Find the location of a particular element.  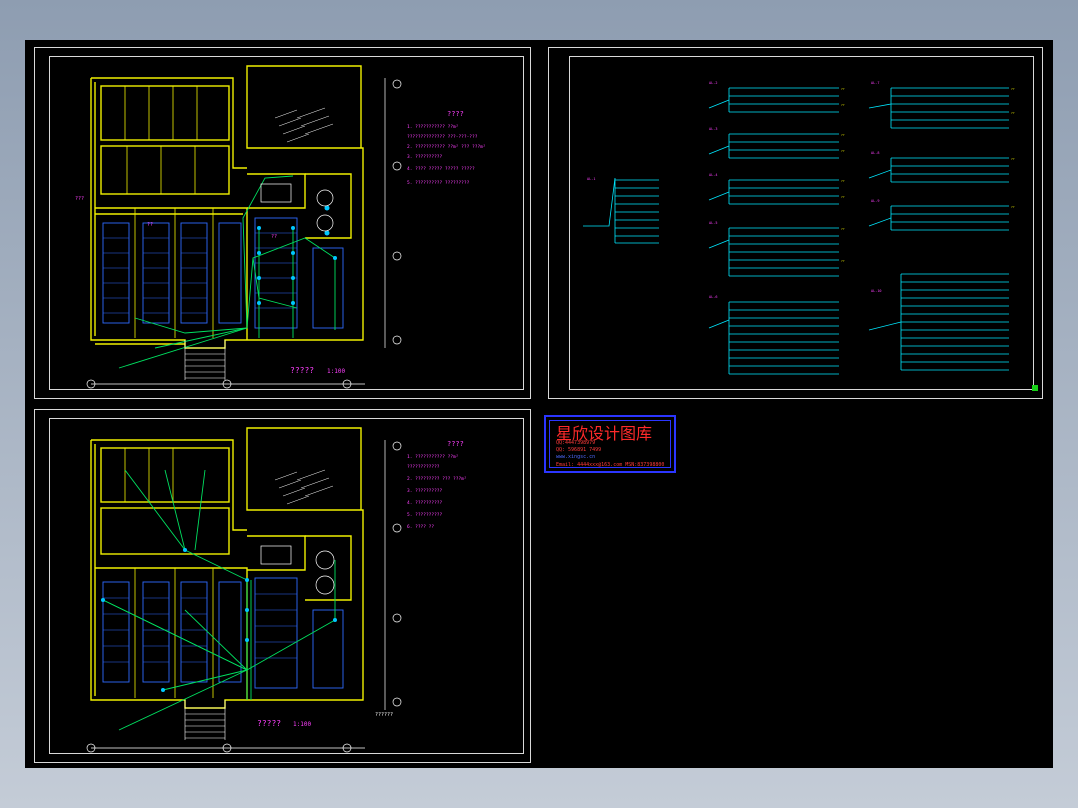

svg-text: AL-2 is located at coordinates (713, 83).